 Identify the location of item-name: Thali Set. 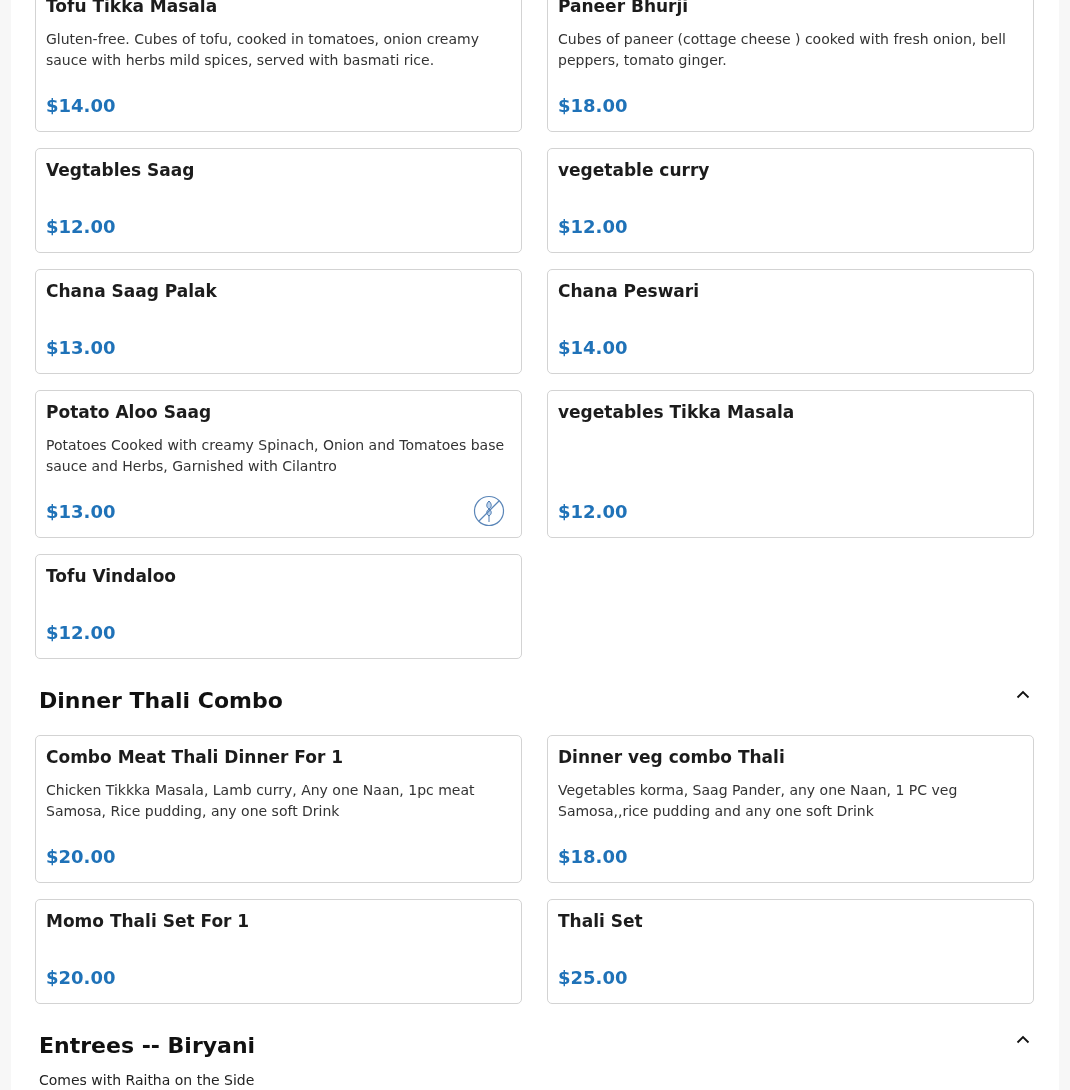
(601, 921).